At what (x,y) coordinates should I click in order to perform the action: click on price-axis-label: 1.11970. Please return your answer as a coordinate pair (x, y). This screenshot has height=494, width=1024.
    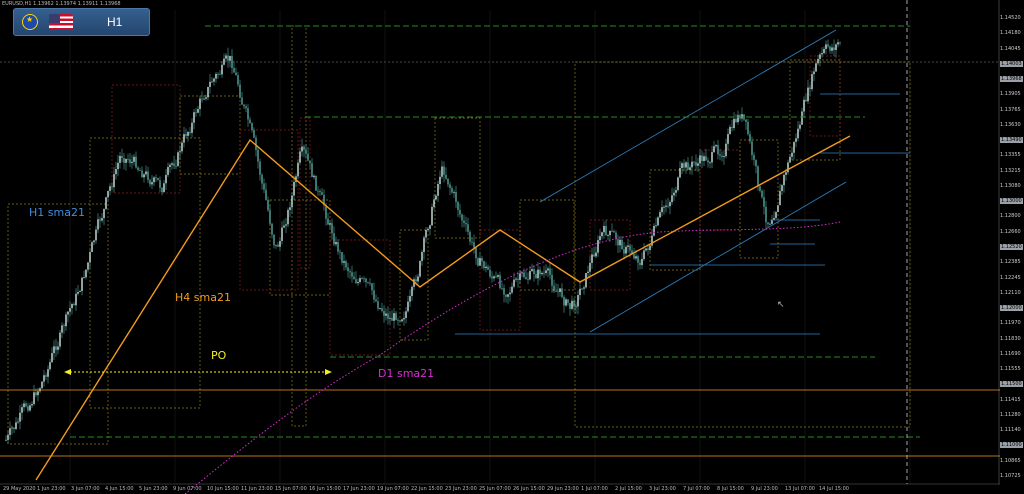
    Looking at the image, I should click on (1010, 323).